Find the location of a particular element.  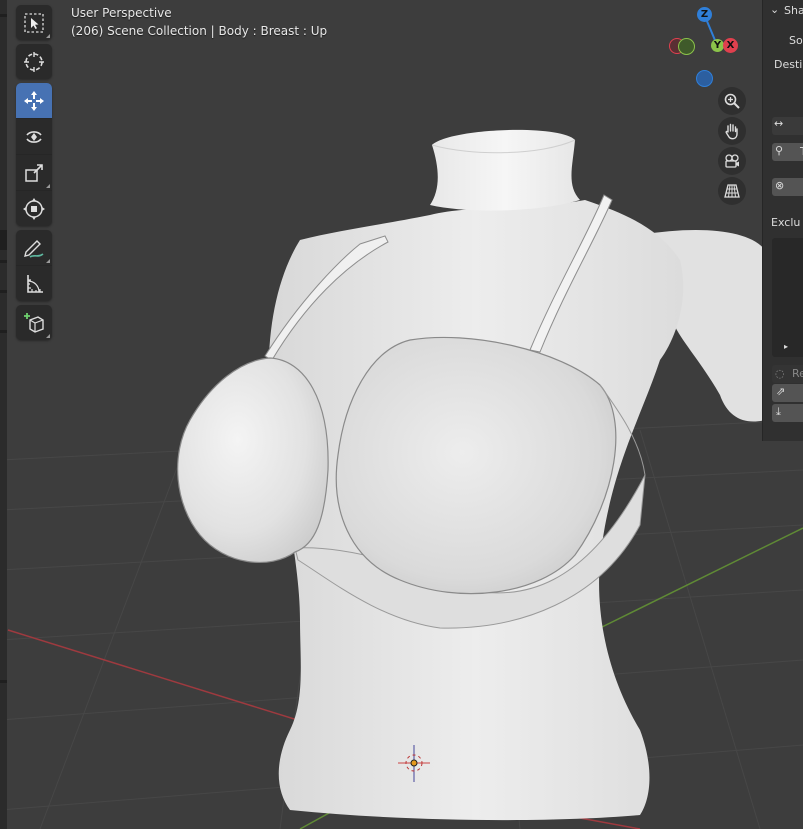

transform-tool is located at coordinates (34, 208).